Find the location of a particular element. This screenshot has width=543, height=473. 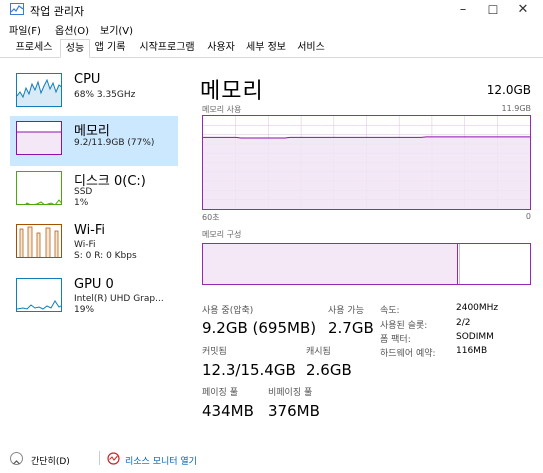

paged-pool-label: 페이징 풀 is located at coordinates (220, 393).